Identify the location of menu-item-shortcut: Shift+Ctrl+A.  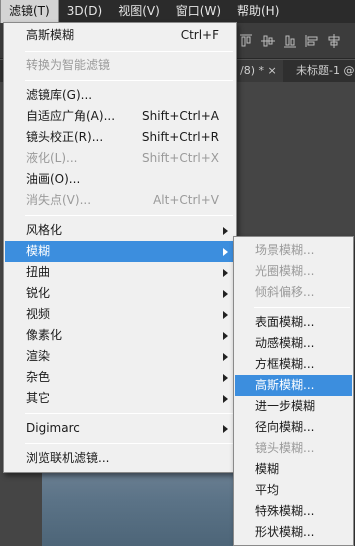
(180, 116).